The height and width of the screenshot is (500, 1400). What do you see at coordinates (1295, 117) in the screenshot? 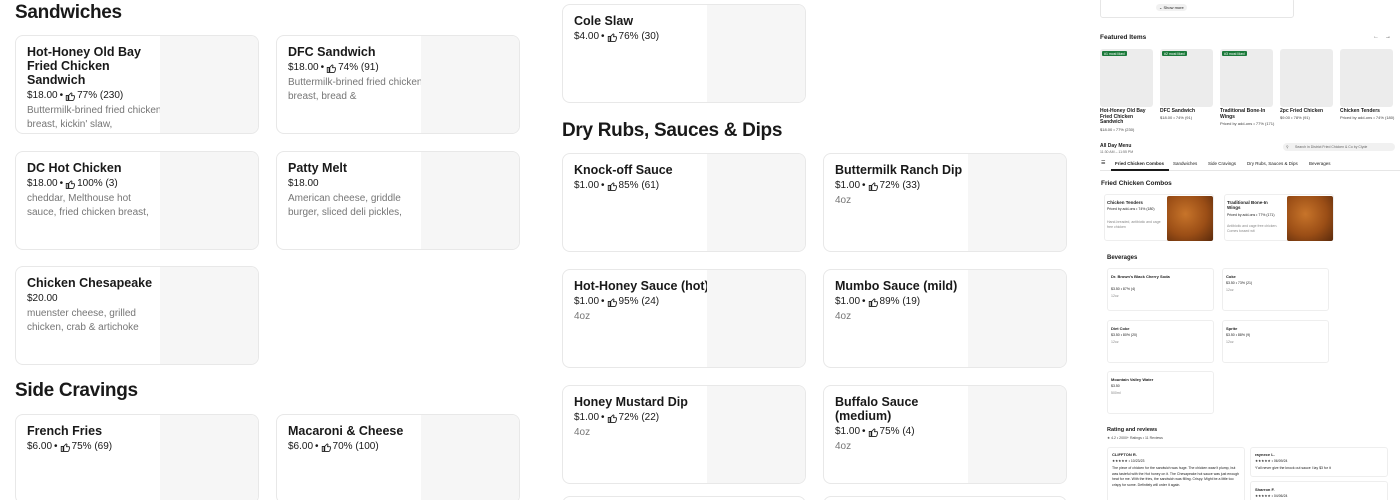
I see `featured-item-meta: $9.00 • 78% (91)` at bounding box center [1295, 117].